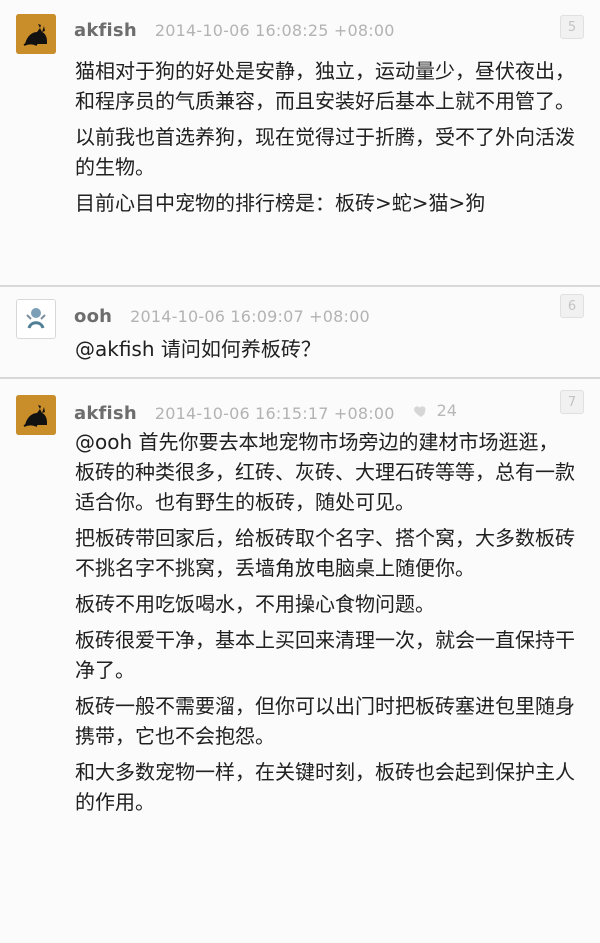  I want to click on floor-badge: 7, so click(572, 402).